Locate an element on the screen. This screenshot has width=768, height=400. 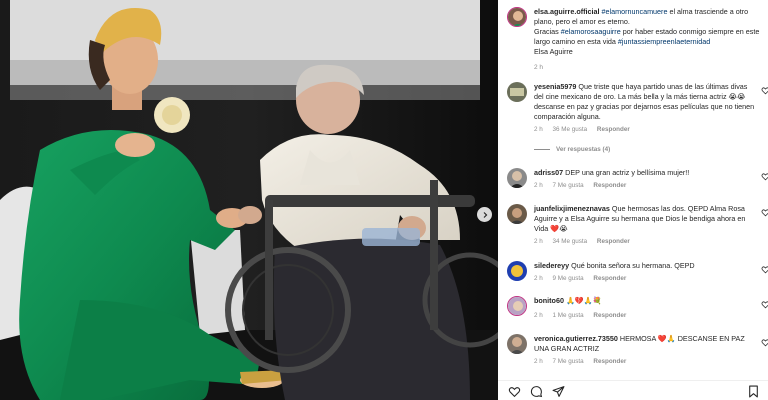
view-replies-label: Ver respuestas (4) is located at coordinates (583, 149).